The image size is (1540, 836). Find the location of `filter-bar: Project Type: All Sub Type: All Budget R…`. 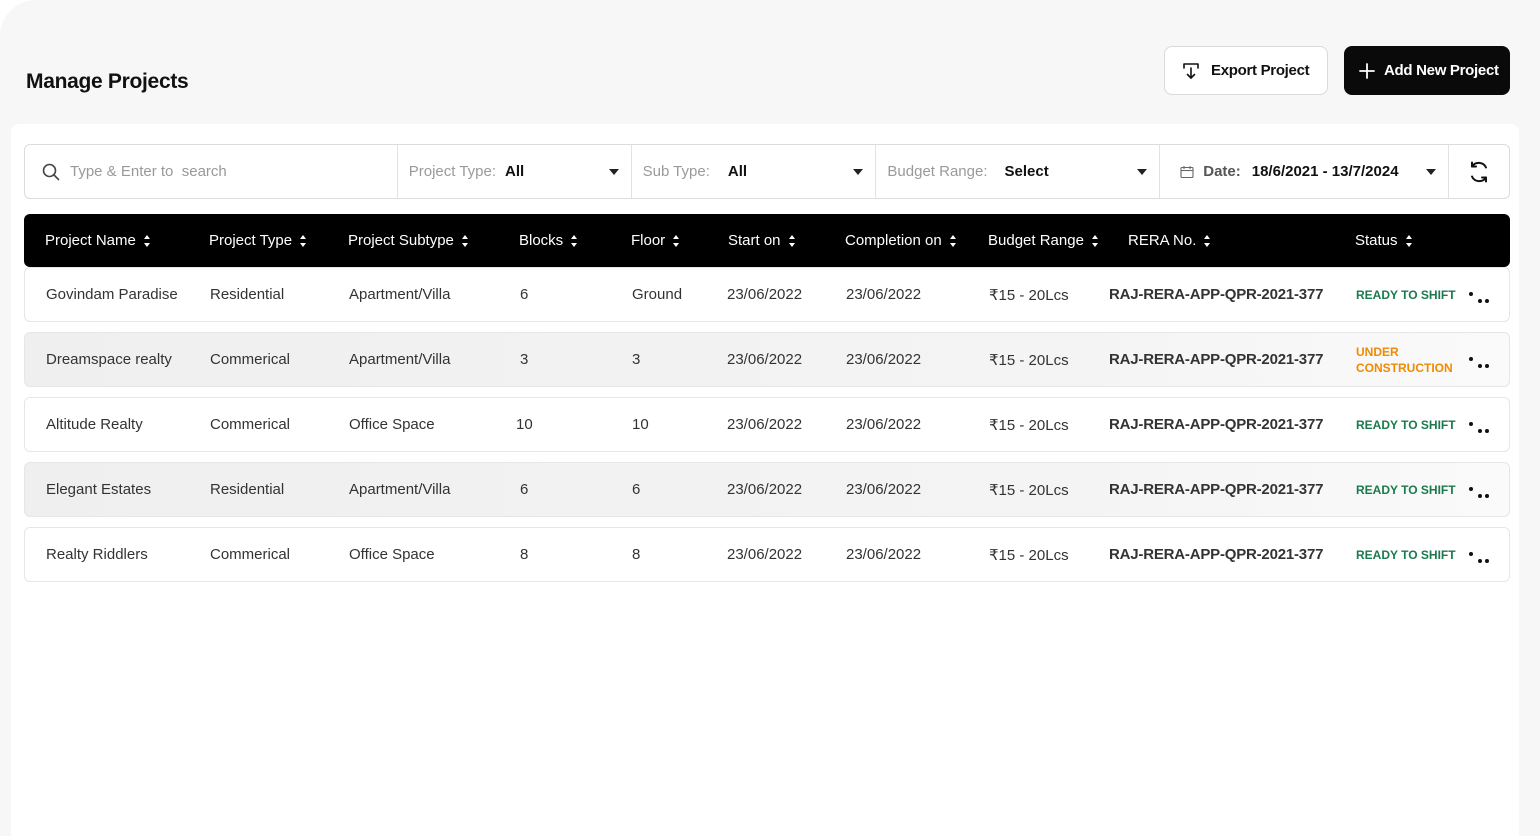

filter-bar: Project Type: All Sub Type: All Budget R… is located at coordinates (767, 171).